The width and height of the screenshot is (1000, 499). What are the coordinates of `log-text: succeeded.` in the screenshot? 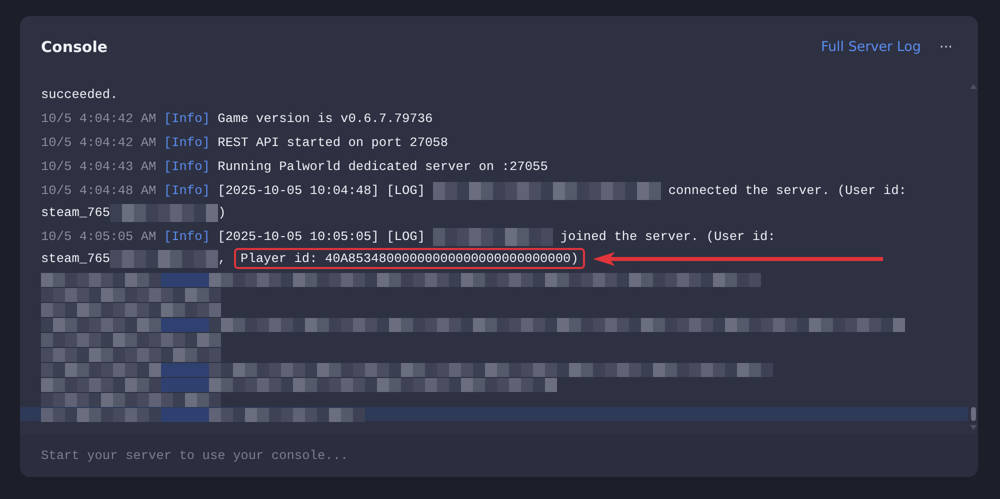 It's located at (79, 94).